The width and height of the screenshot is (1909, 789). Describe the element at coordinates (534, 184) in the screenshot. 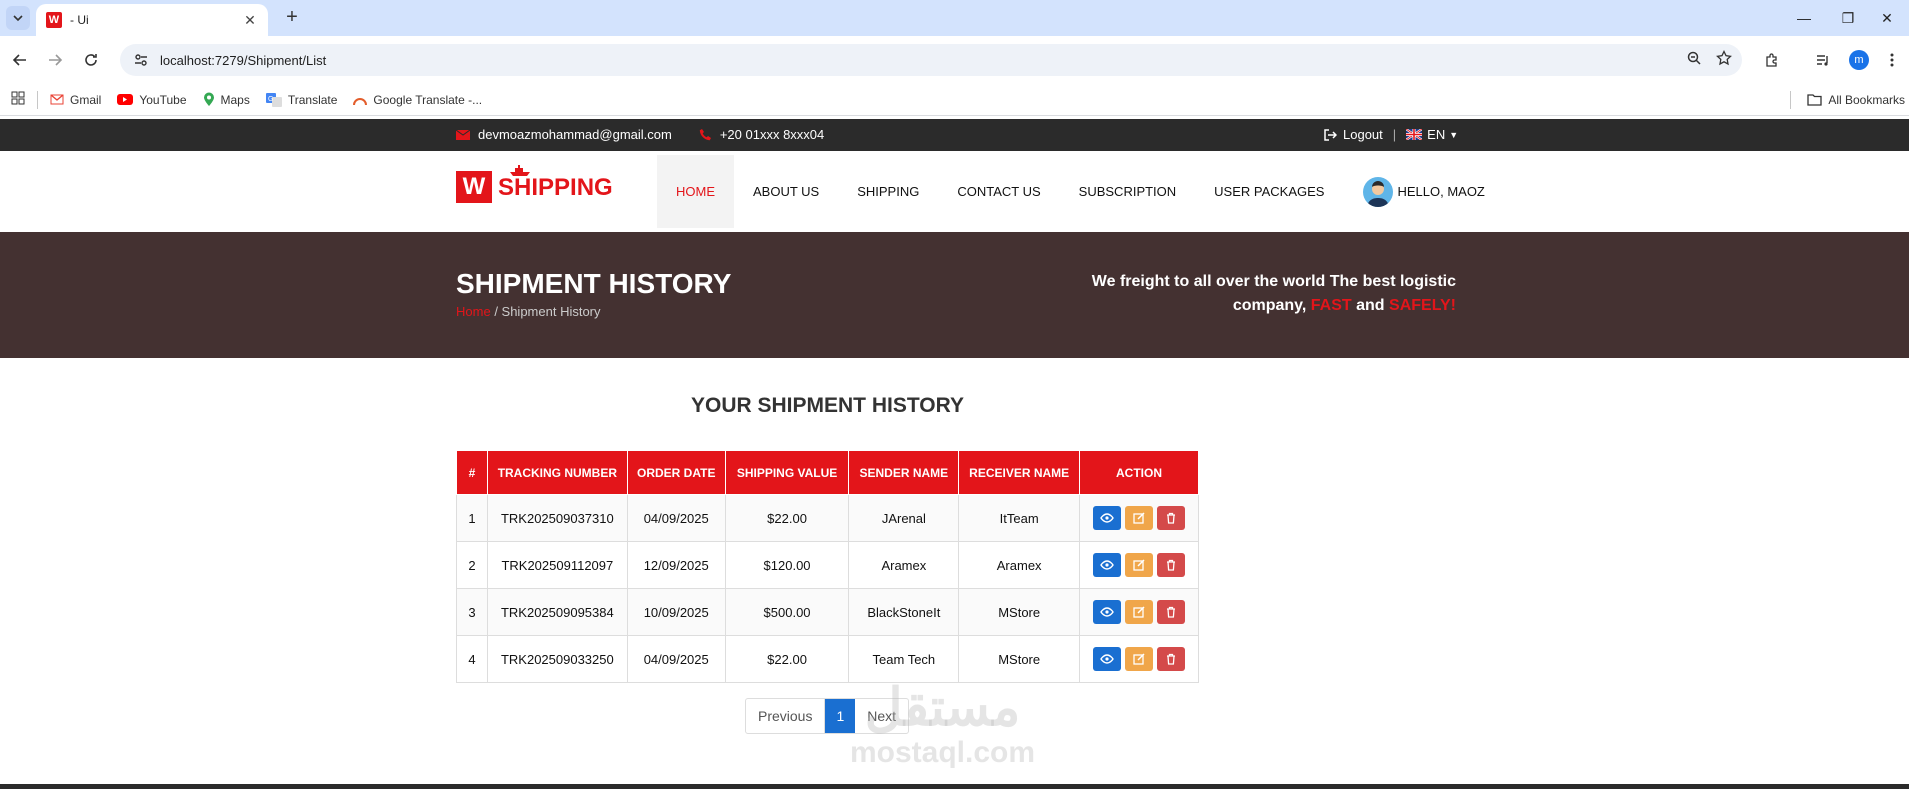

I see `site-logo: W SHIPPING` at that location.